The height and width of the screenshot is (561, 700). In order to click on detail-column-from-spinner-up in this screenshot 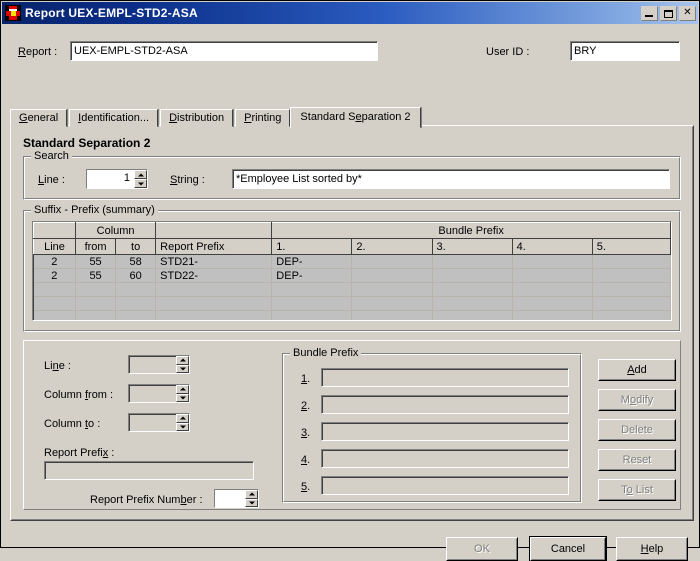, I will do `click(182, 389)`.